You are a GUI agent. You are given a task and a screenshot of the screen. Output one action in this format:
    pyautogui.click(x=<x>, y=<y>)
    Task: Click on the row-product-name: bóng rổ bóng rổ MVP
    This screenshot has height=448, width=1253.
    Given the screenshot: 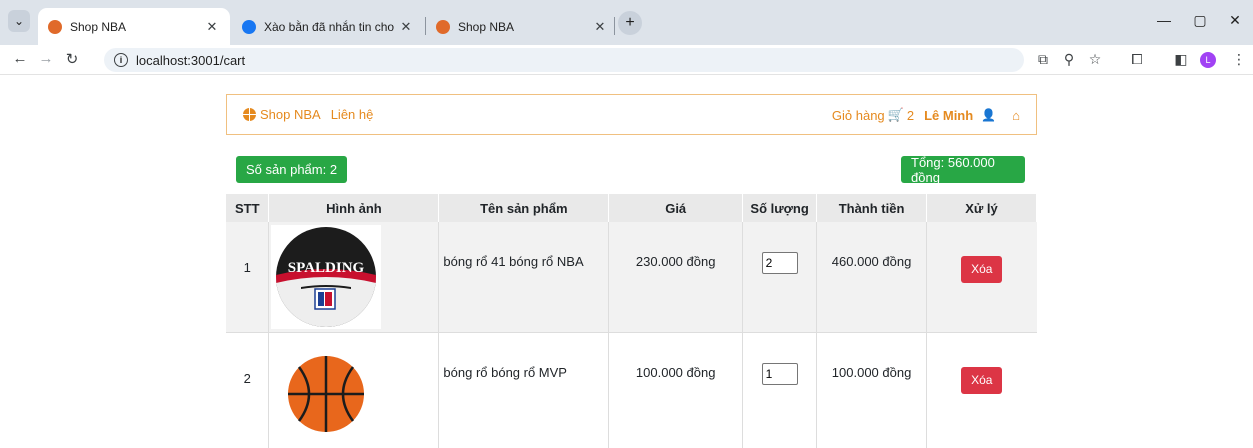 What is the action you would take?
    pyautogui.click(x=524, y=390)
    